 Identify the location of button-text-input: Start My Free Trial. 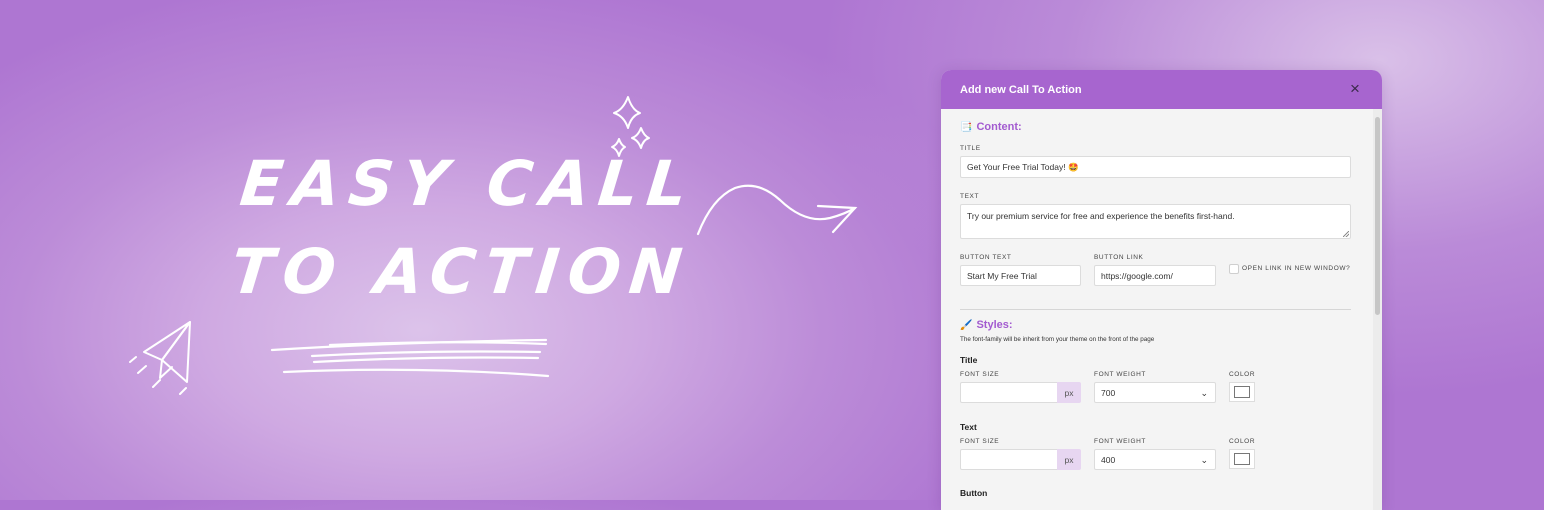
(1020, 275).